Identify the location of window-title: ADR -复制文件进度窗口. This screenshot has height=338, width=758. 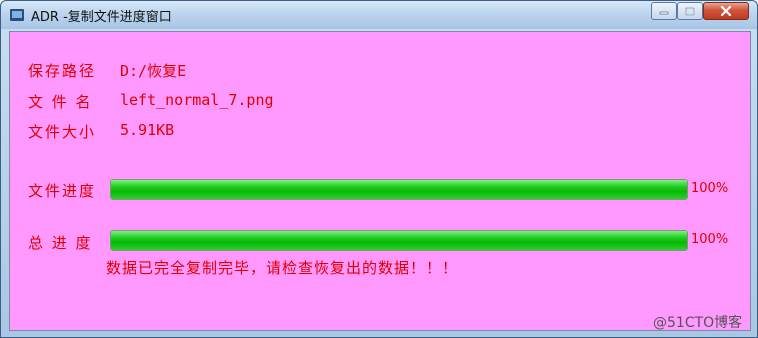
(101, 17).